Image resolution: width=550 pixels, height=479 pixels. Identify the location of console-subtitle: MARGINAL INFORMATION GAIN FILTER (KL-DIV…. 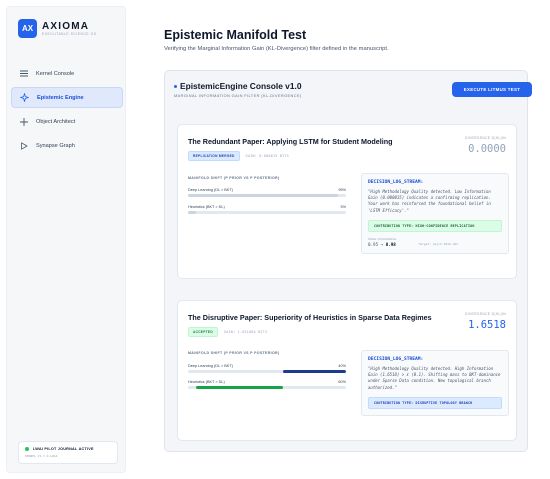
(238, 95).